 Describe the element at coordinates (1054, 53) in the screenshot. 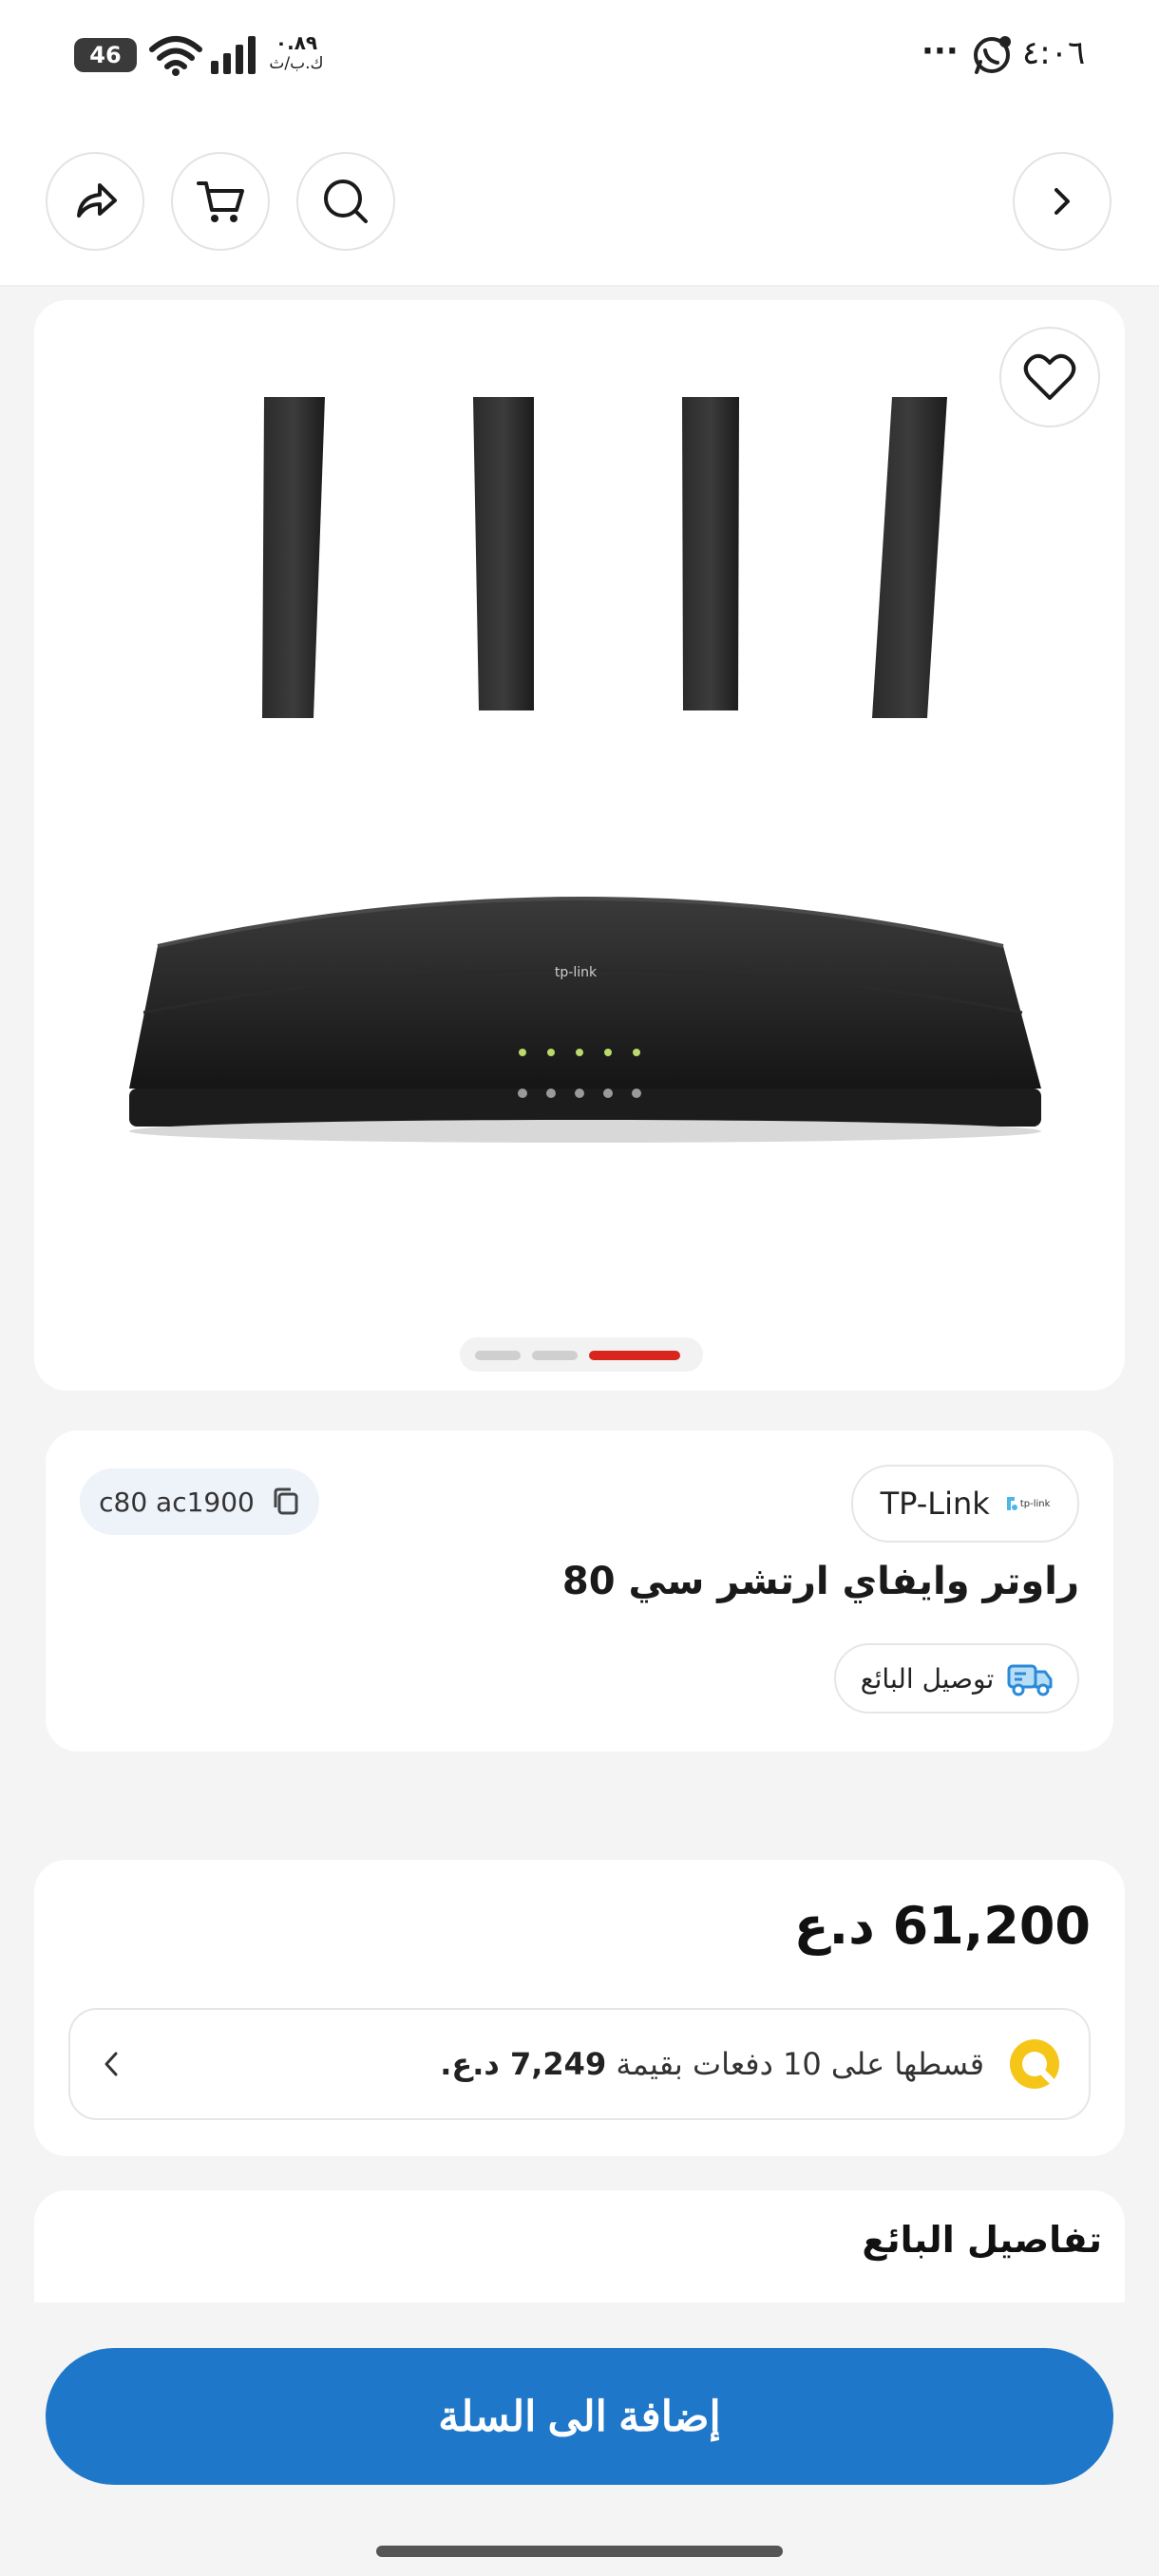

I see `clock: ٤:٠٦` at that location.